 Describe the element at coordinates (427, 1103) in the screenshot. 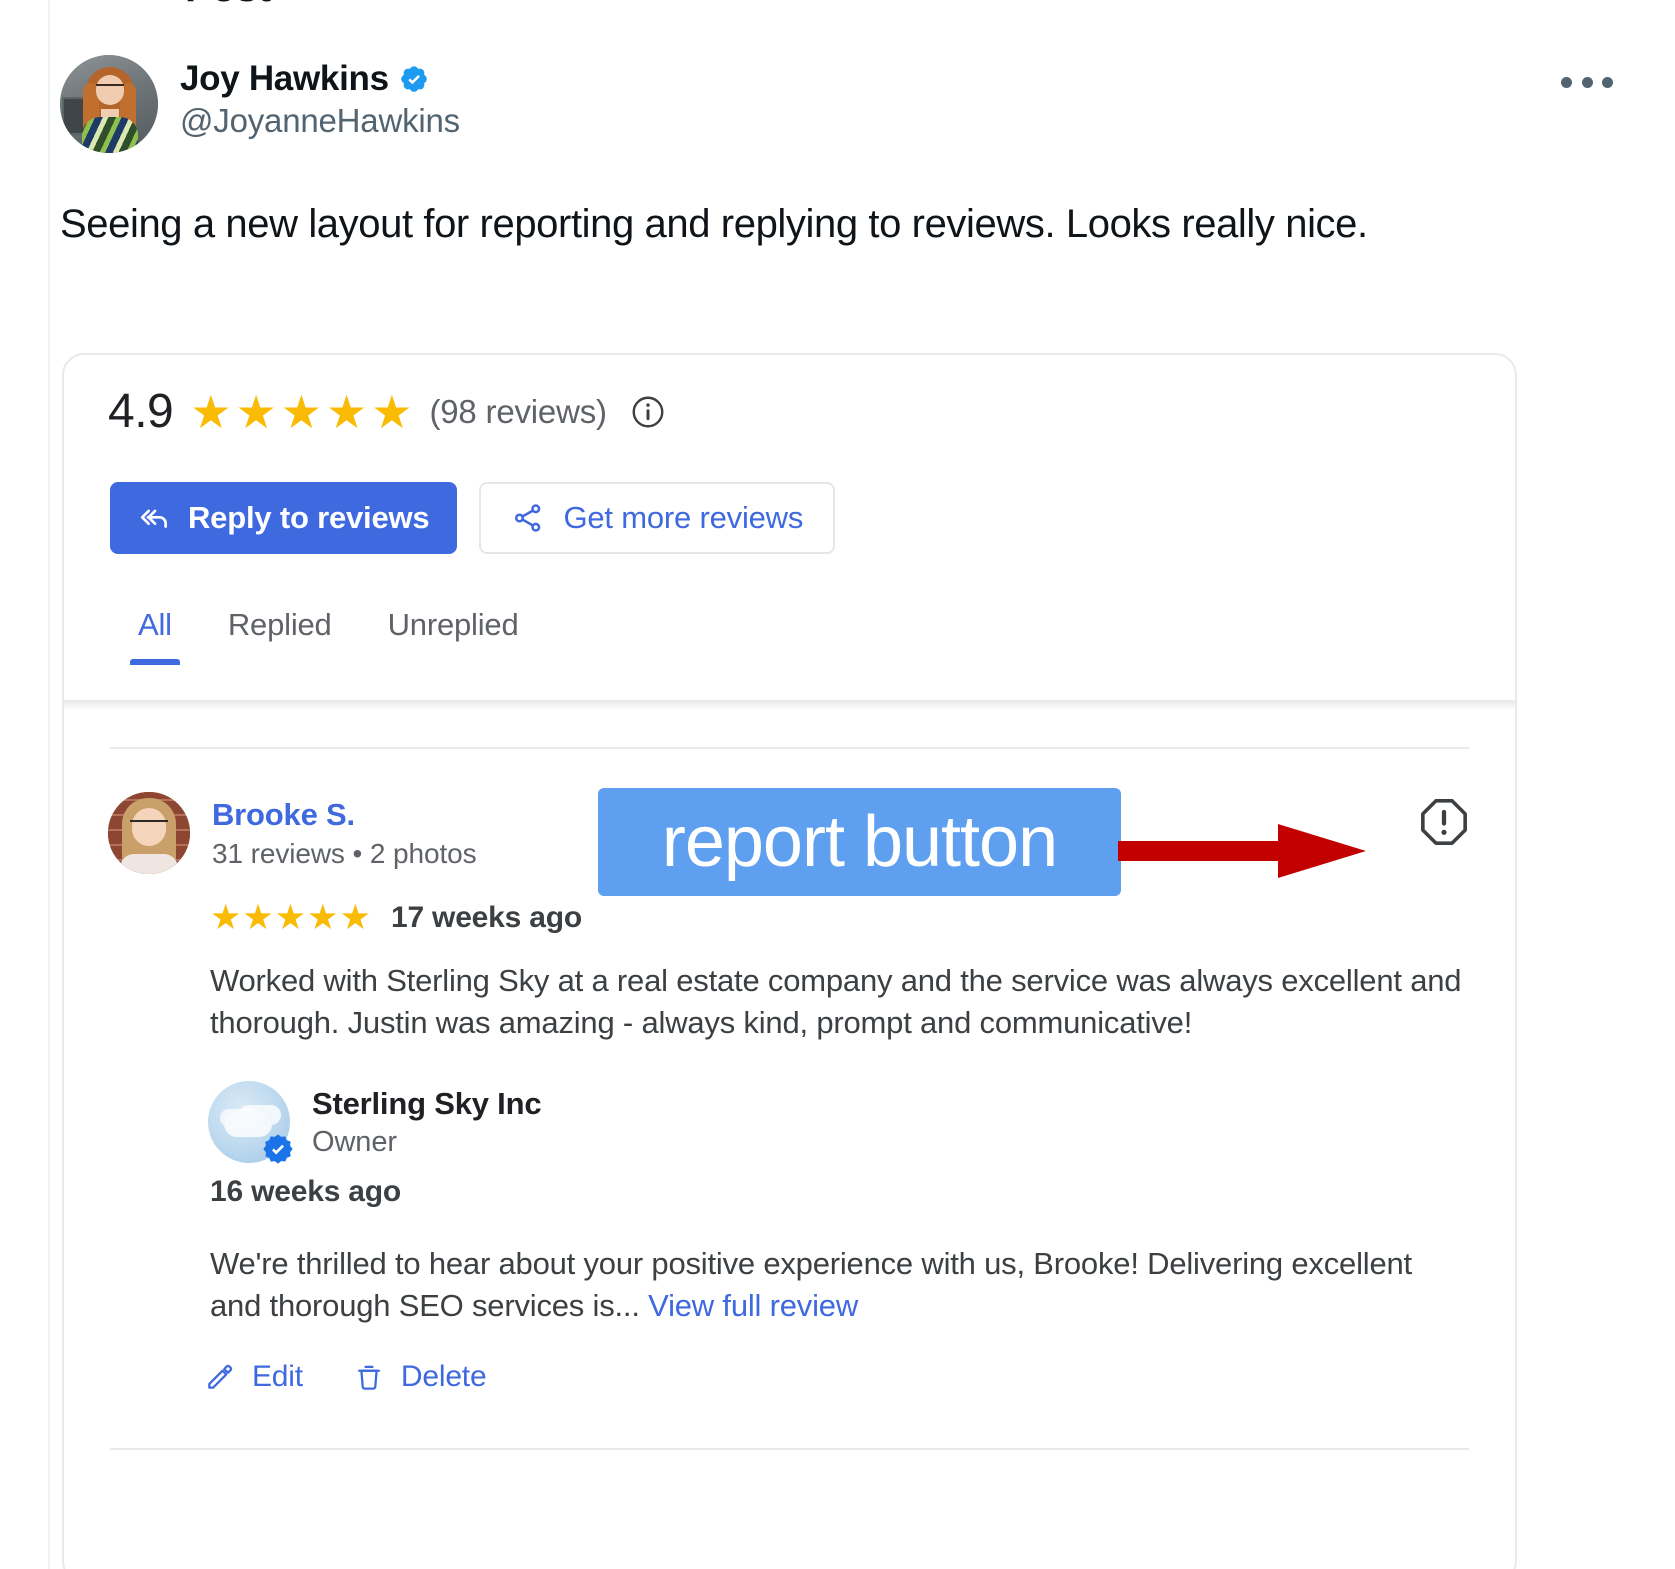

I see `business-name: Sterling Sky Inc` at that location.